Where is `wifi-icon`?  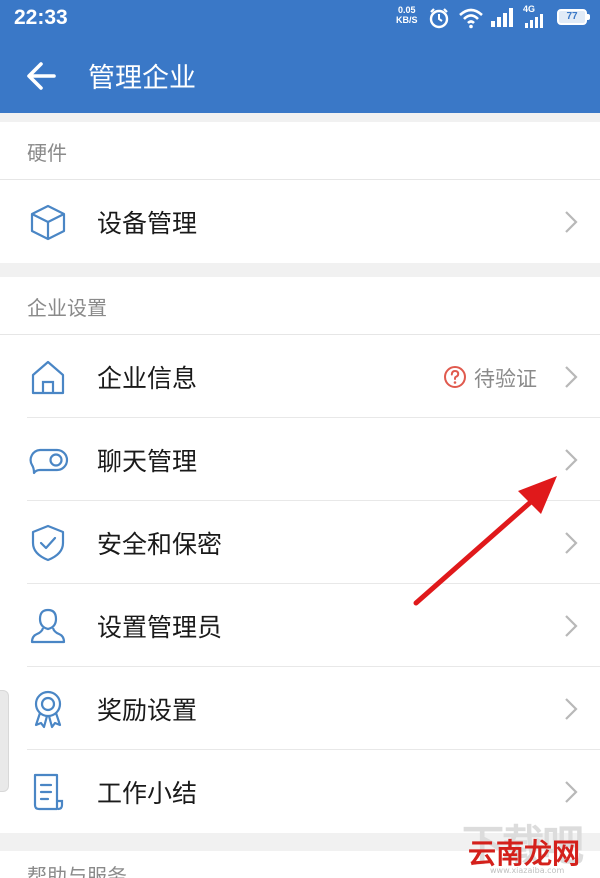
wifi-icon is located at coordinates (471, 18).